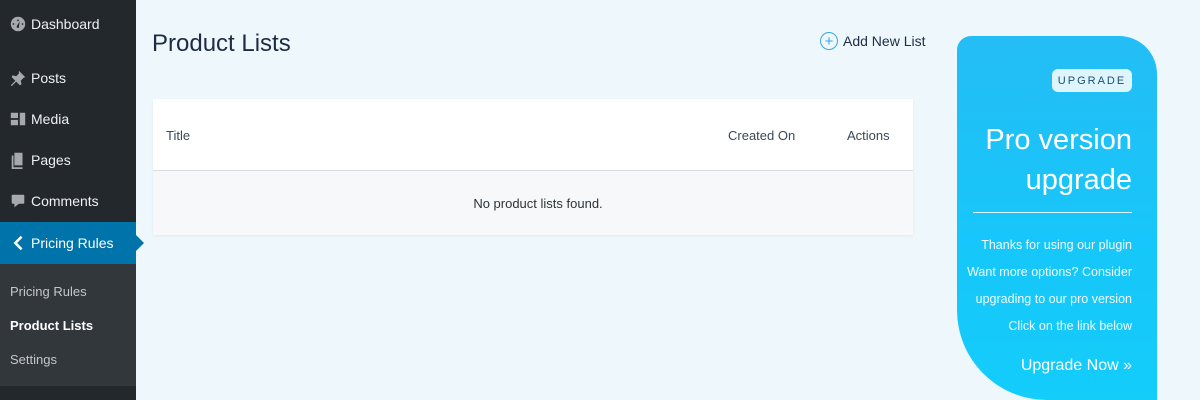 The height and width of the screenshot is (400, 1200). Describe the element at coordinates (33, 359) in the screenshot. I see `submenu-item-settings: Settings` at that location.